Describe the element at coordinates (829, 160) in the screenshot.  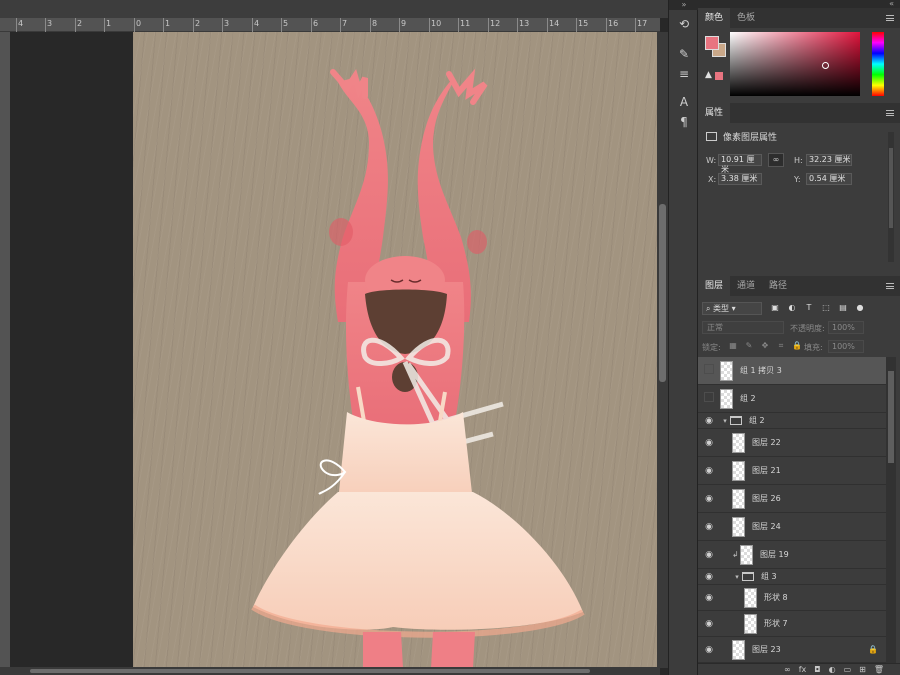
I see `height-field: 32.23 厘米` at that location.